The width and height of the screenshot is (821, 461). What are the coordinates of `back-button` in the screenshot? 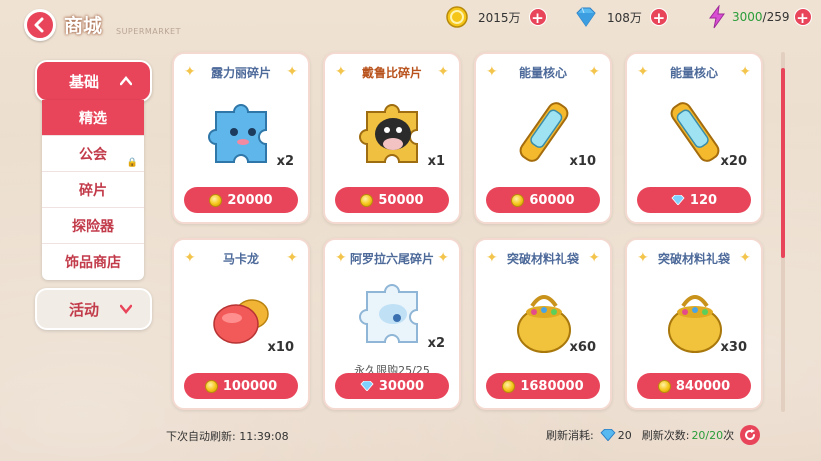 It's located at (40, 25).